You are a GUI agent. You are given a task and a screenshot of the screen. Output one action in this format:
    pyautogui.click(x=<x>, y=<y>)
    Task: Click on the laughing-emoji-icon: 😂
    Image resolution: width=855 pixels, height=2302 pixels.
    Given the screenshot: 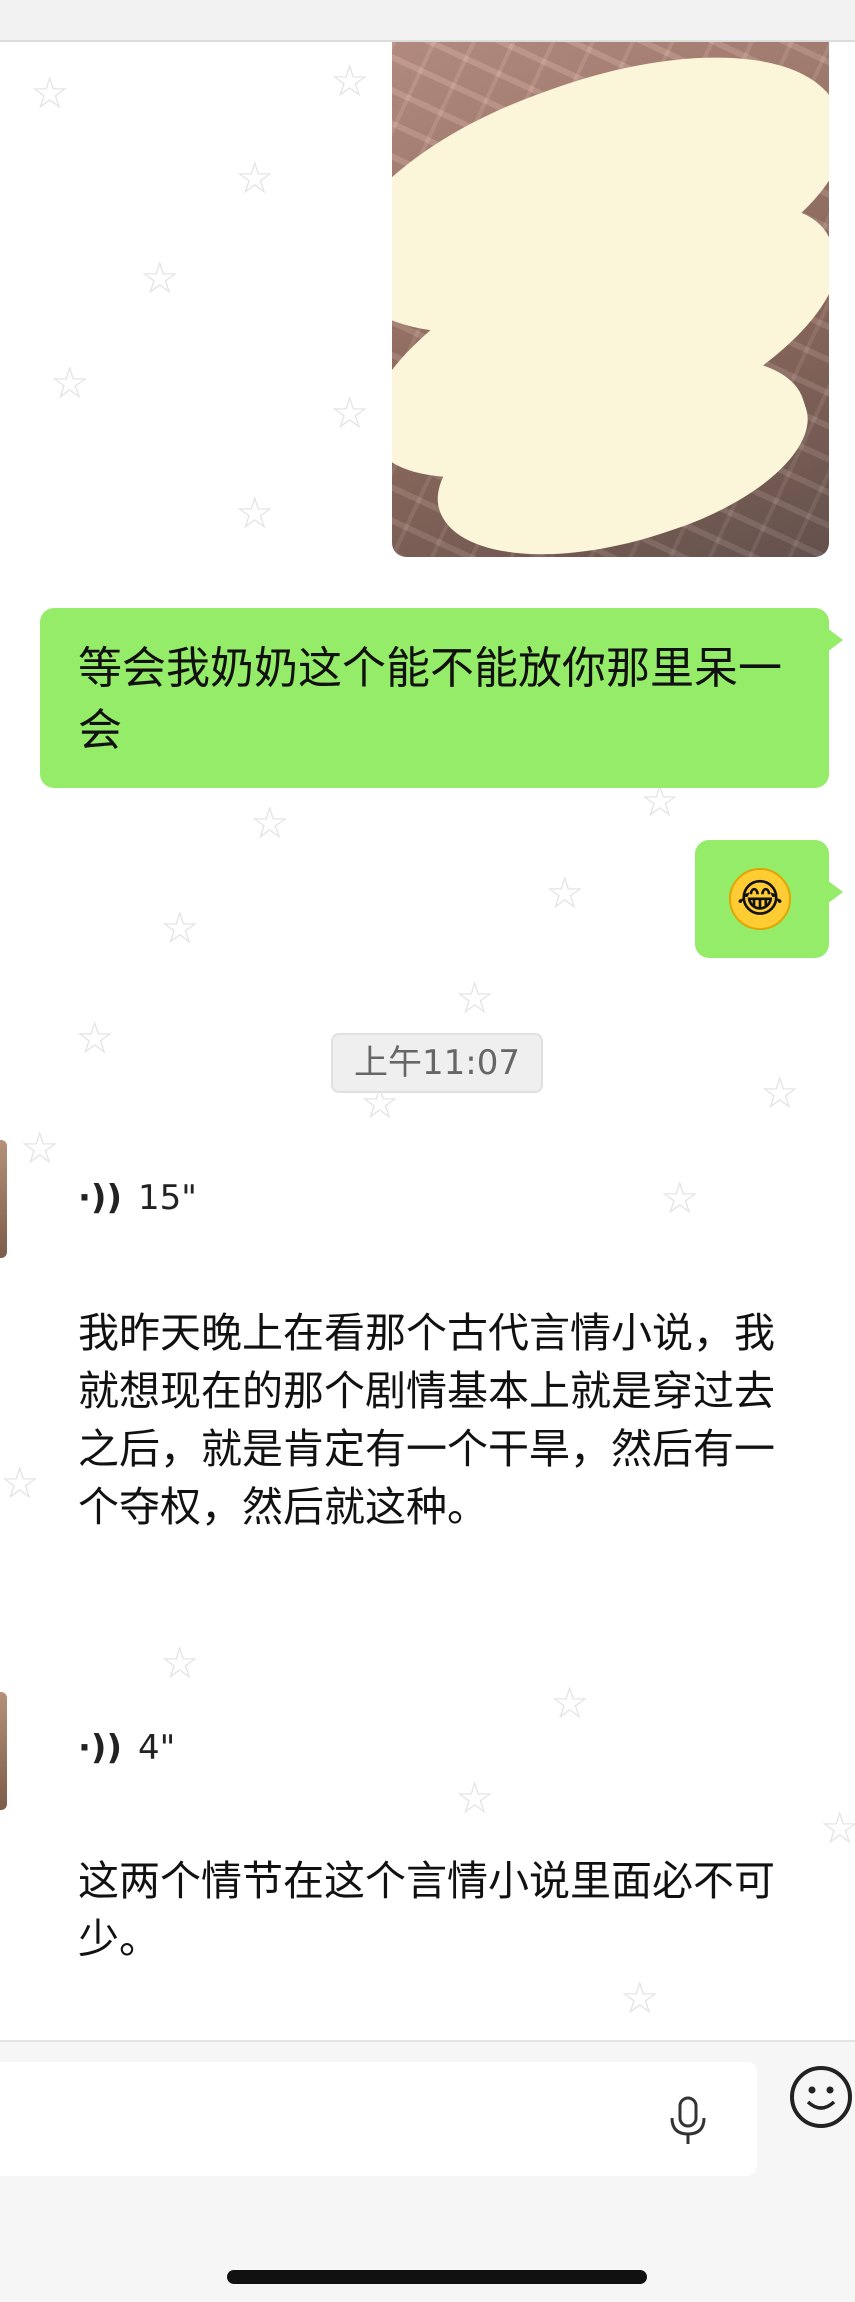 What is the action you would take?
    pyautogui.click(x=760, y=899)
    